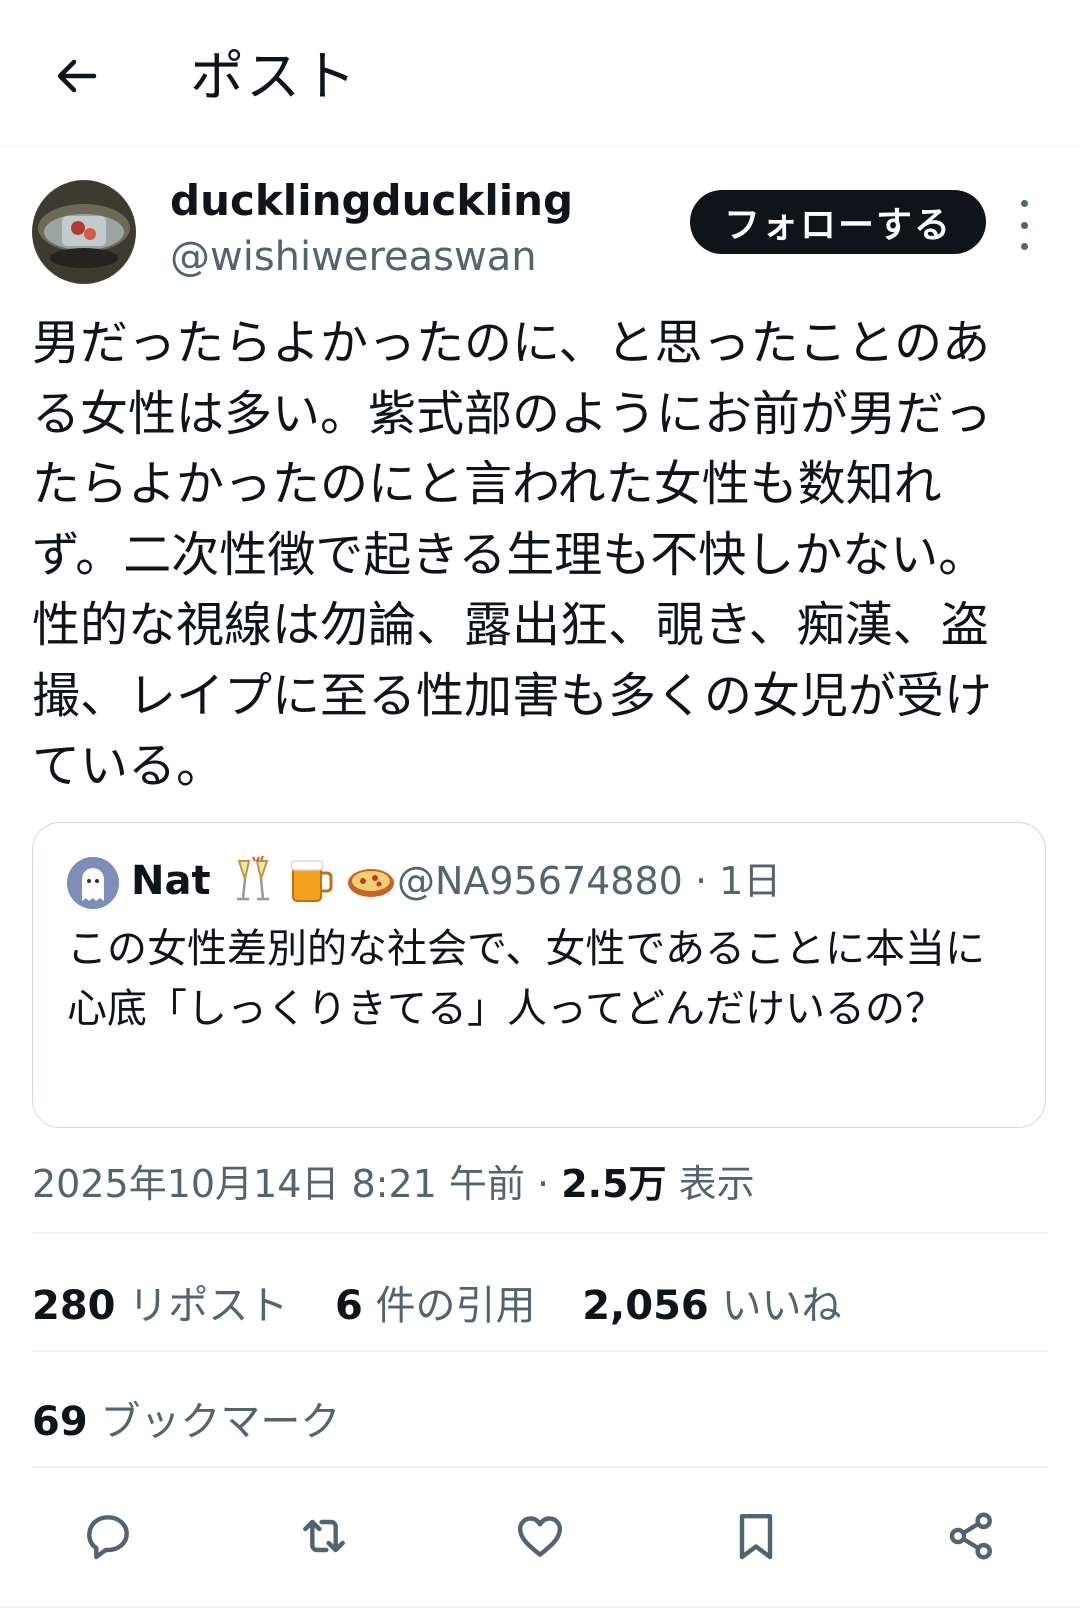  What do you see at coordinates (253, 878) in the screenshot?
I see `champagne-icon` at bounding box center [253, 878].